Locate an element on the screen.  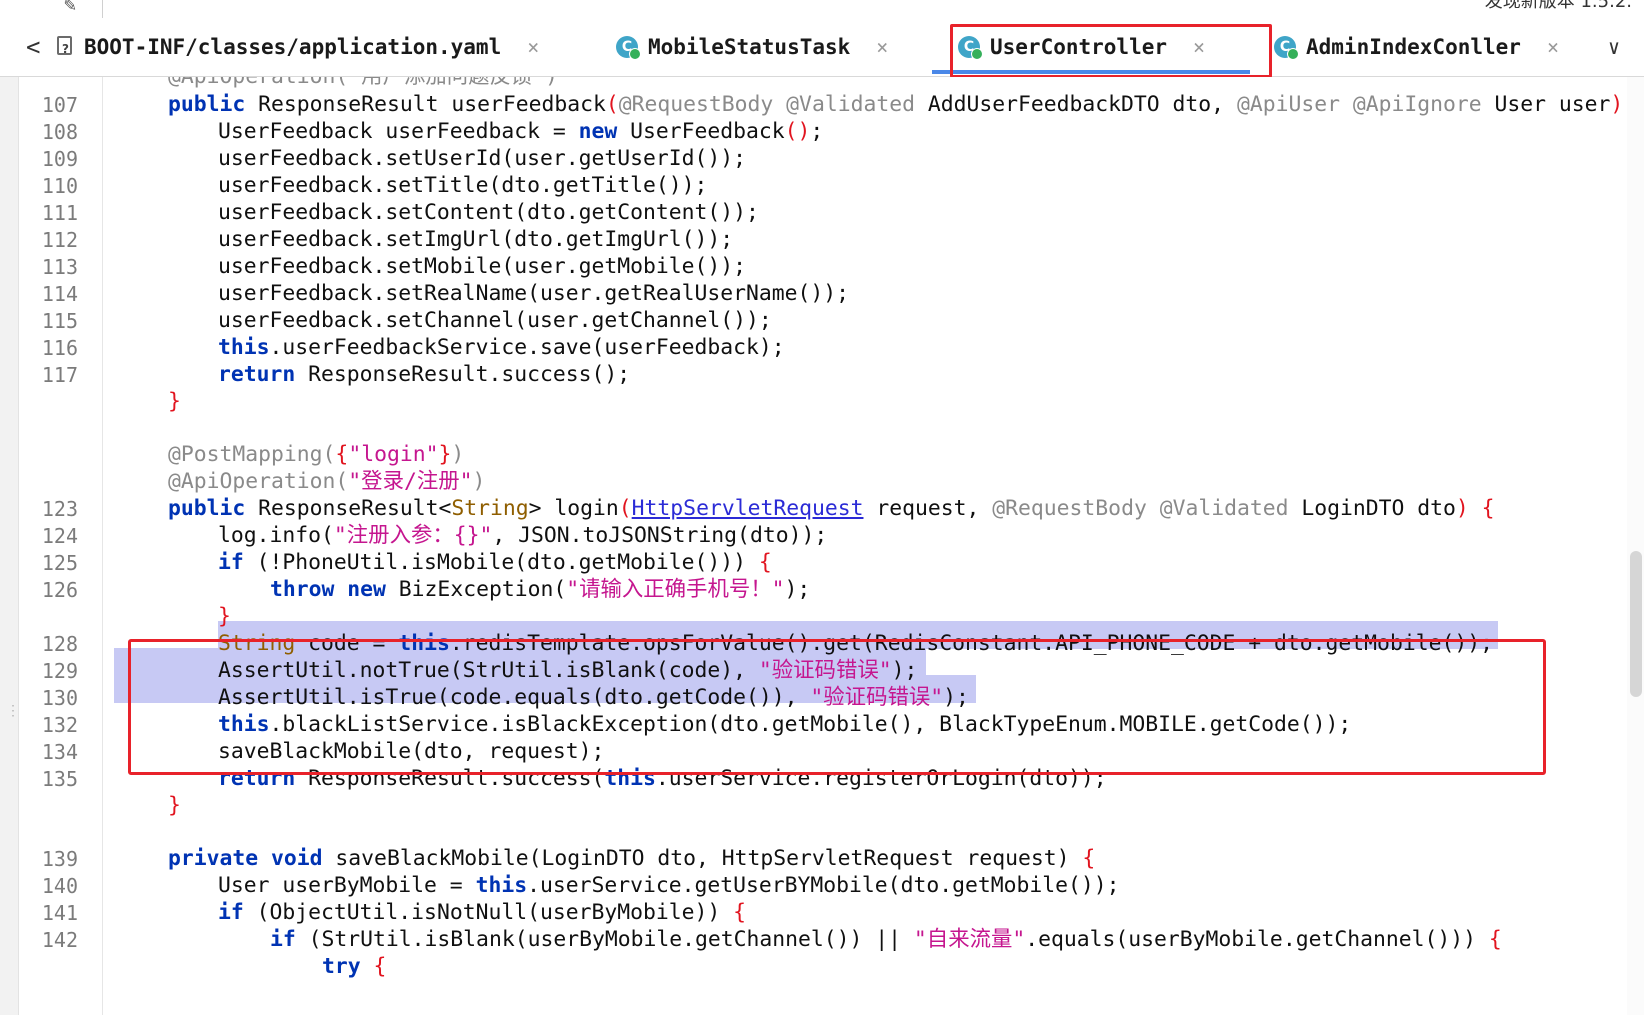
code-token: , JSON.toJSONString(dto)); is located at coordinates (660, 535).